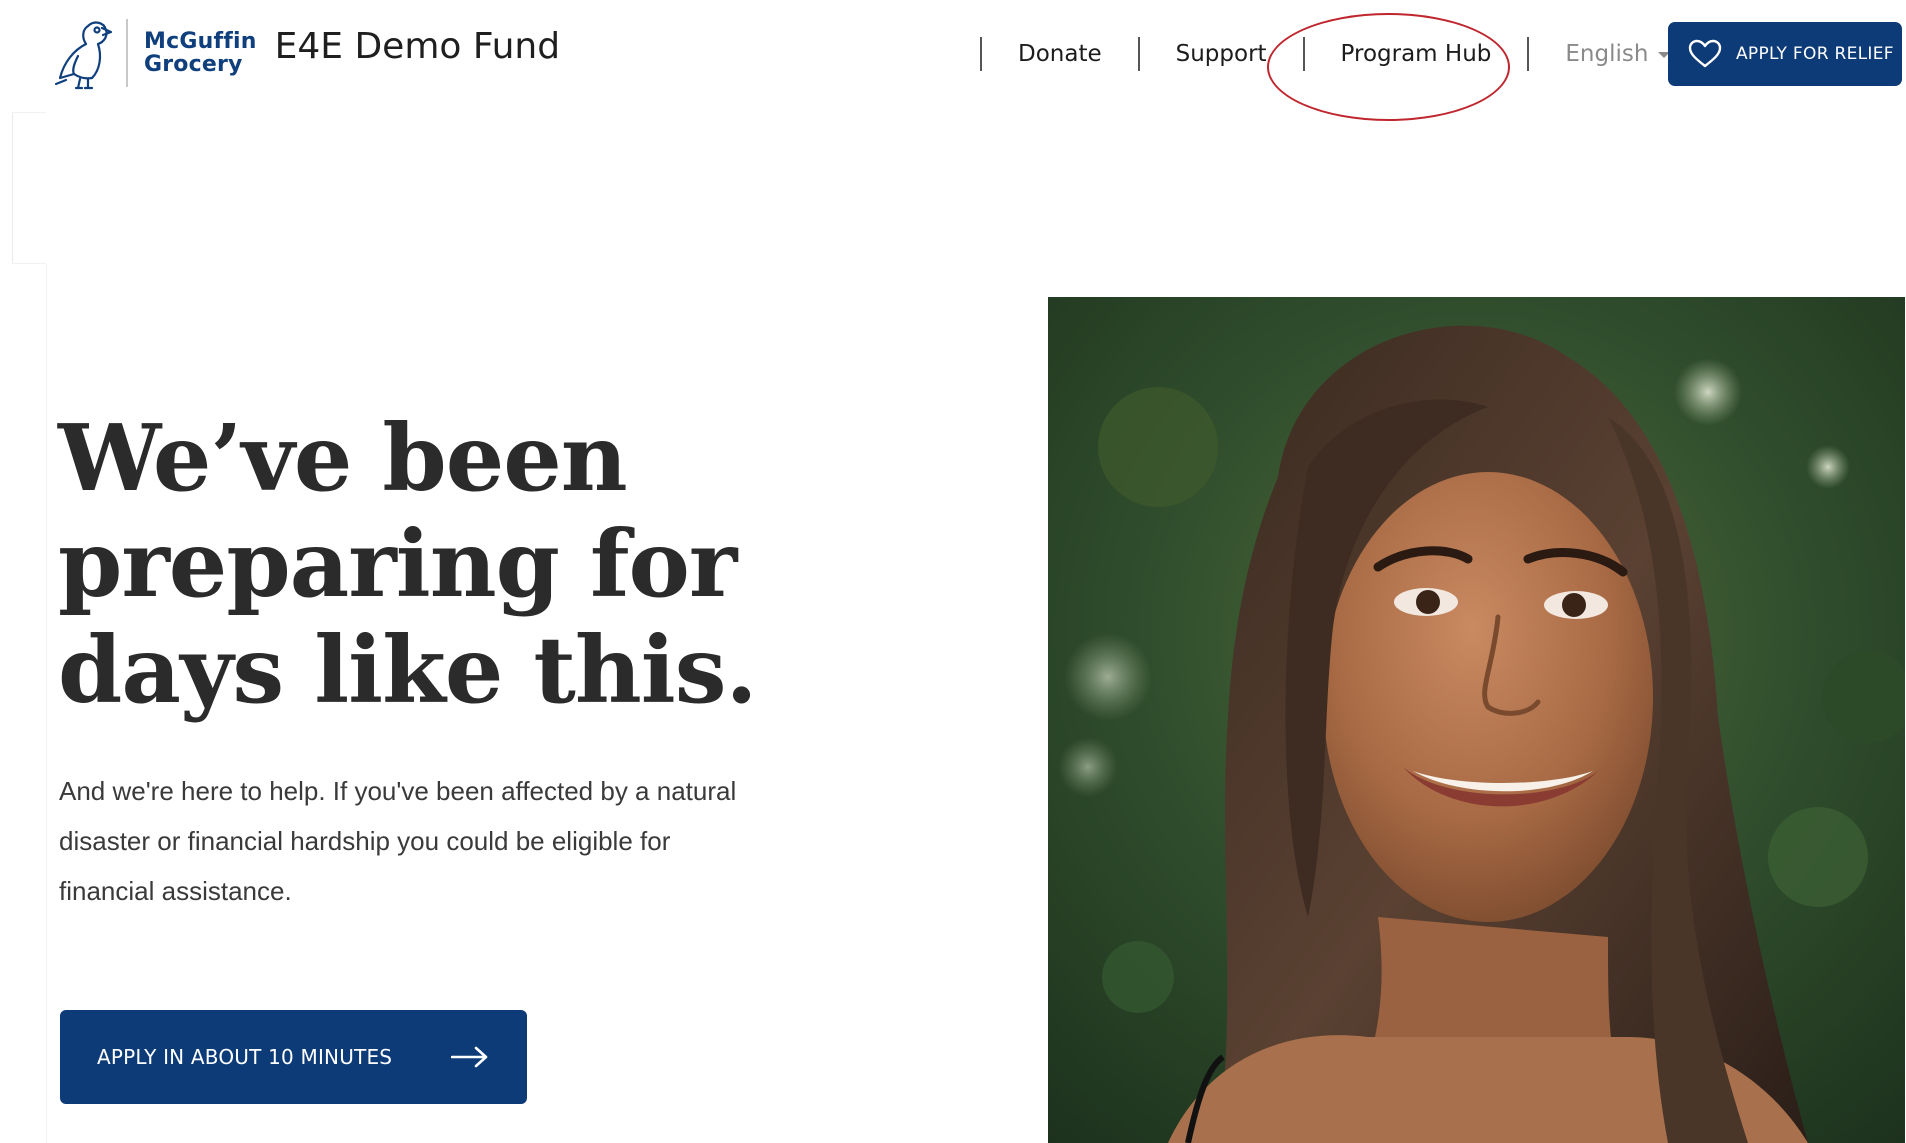  What do you see at coordinates (408, 670) in the screenshot?
I see `hero-heading-line3: days like this.` at bounding box center [408, 670].